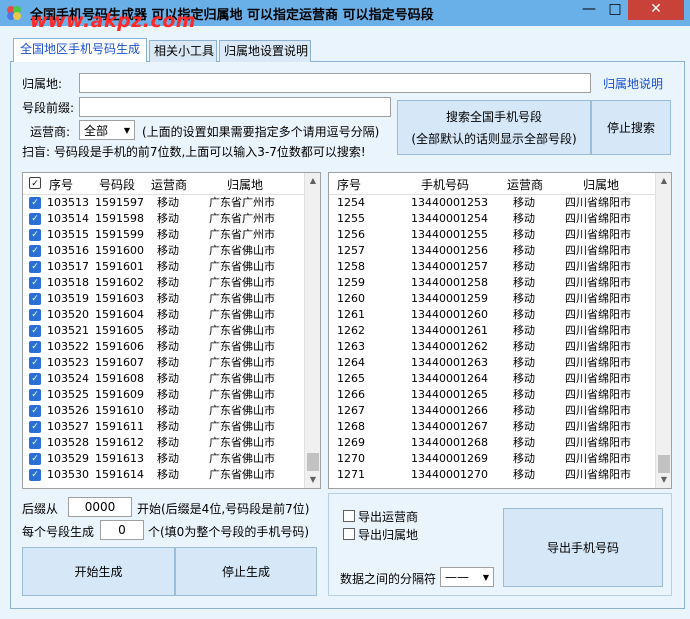 The width and height of the screenshot is (690, 619). Describe the element at coordinates (171, 475) in the screenshot. I see `table-row: ✓ 103530 1591614 移动 广东省佛山市` at that location.